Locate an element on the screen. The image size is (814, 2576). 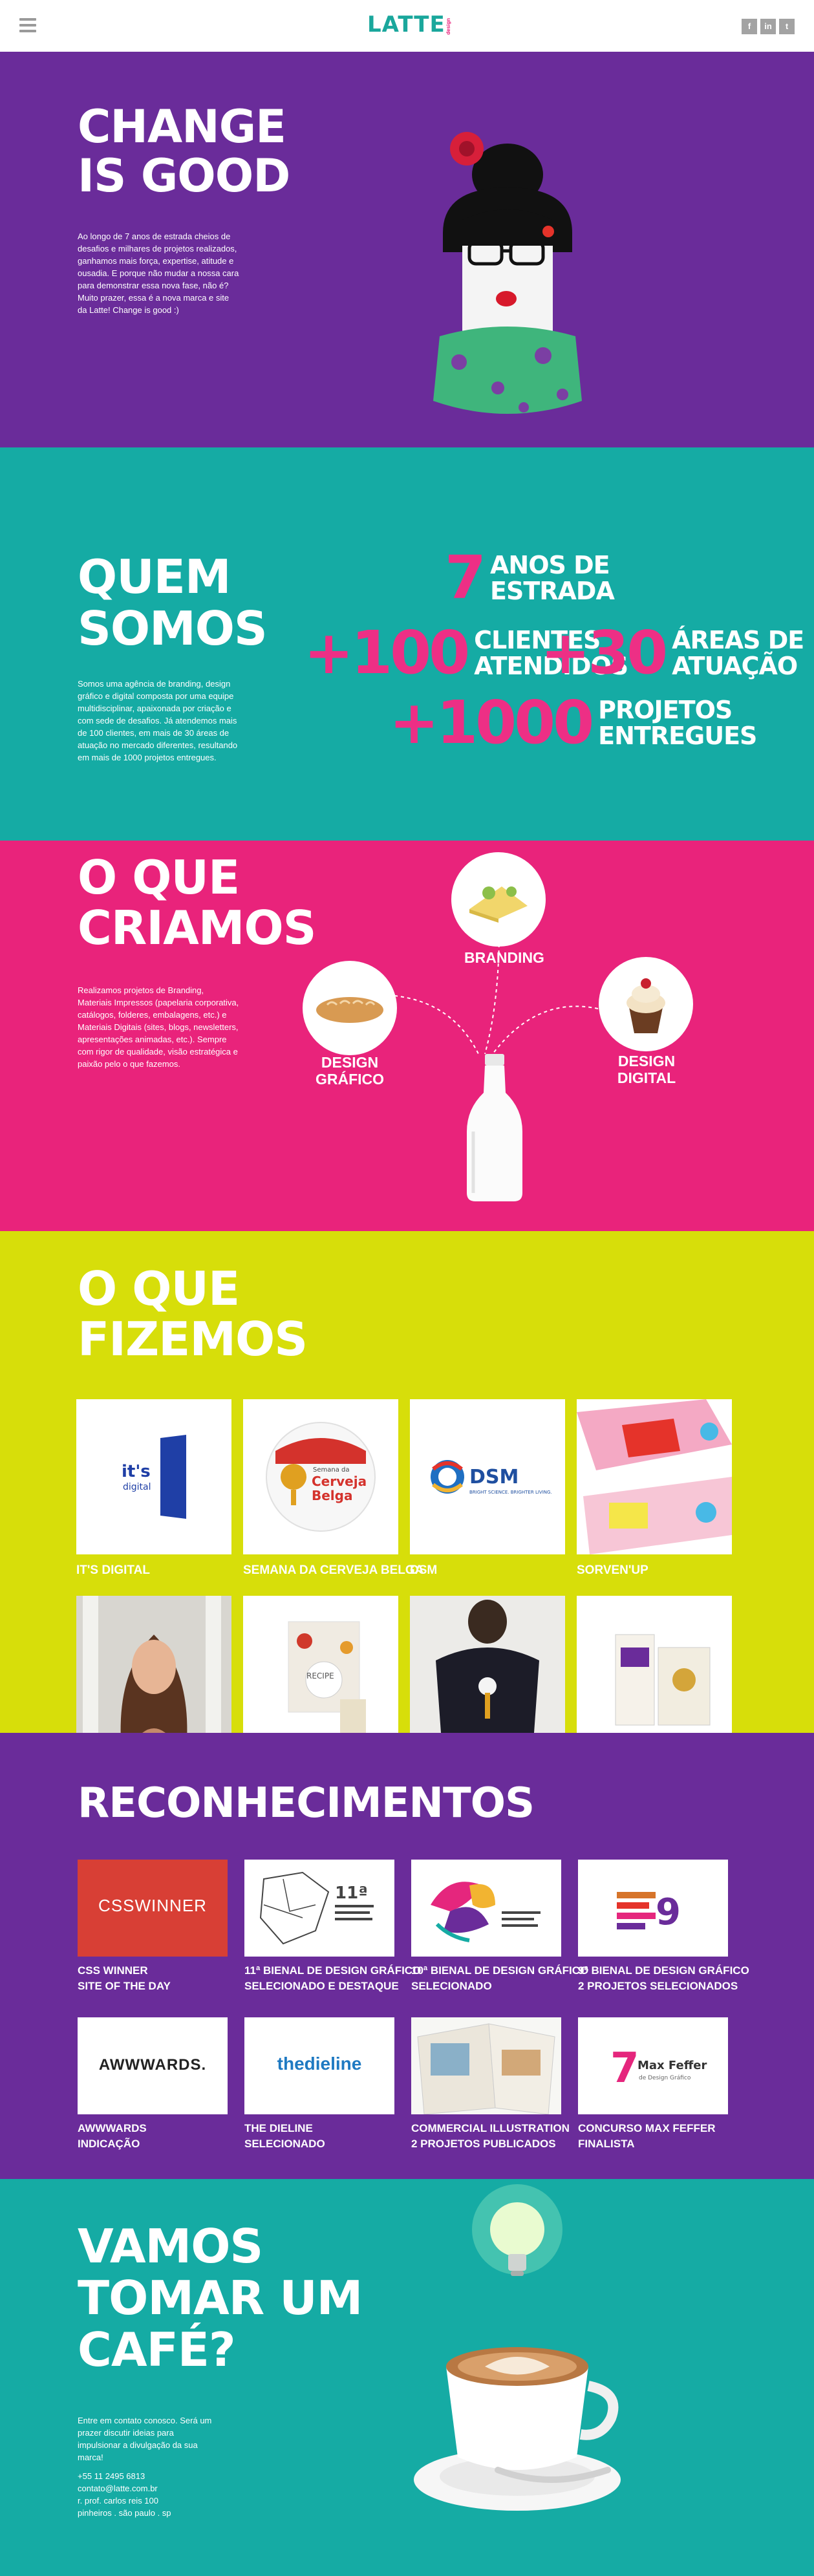
contact-phone: +55 11 2495 6813 is located at coordinates (112, 2476).